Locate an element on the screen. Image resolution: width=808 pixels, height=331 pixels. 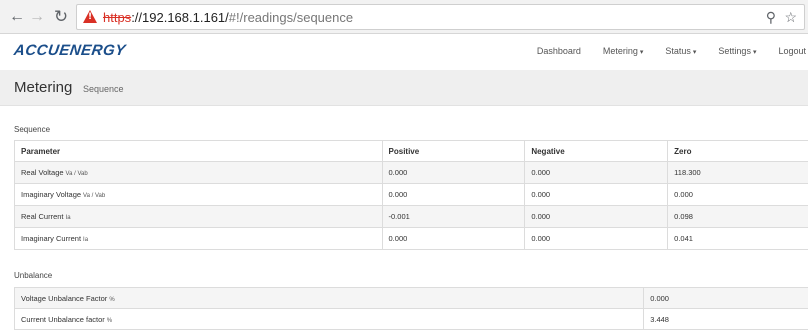
table-row: Current Unbalance factor% 3.448 is located at coordinates (410, 319).